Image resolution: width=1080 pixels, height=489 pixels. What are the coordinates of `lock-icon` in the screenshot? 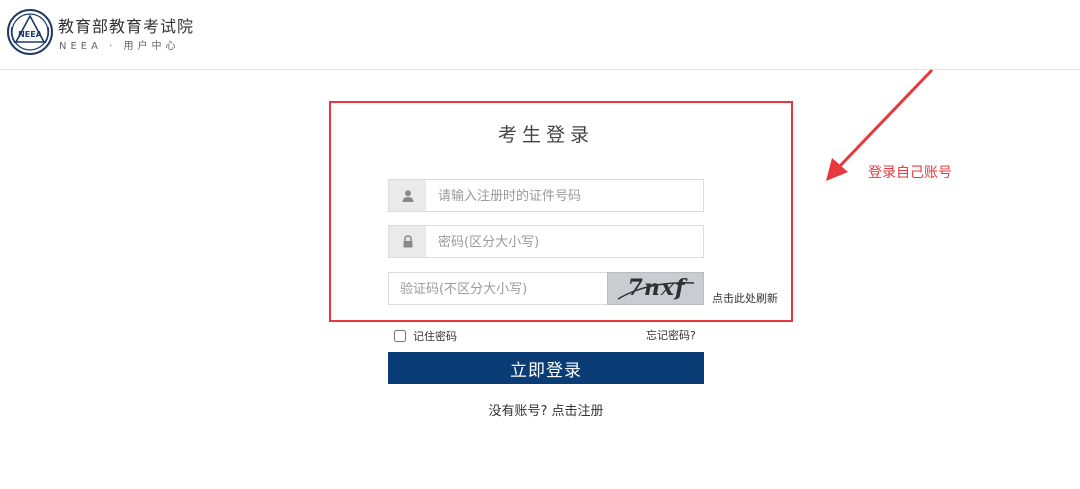 It's located at (407, 241).